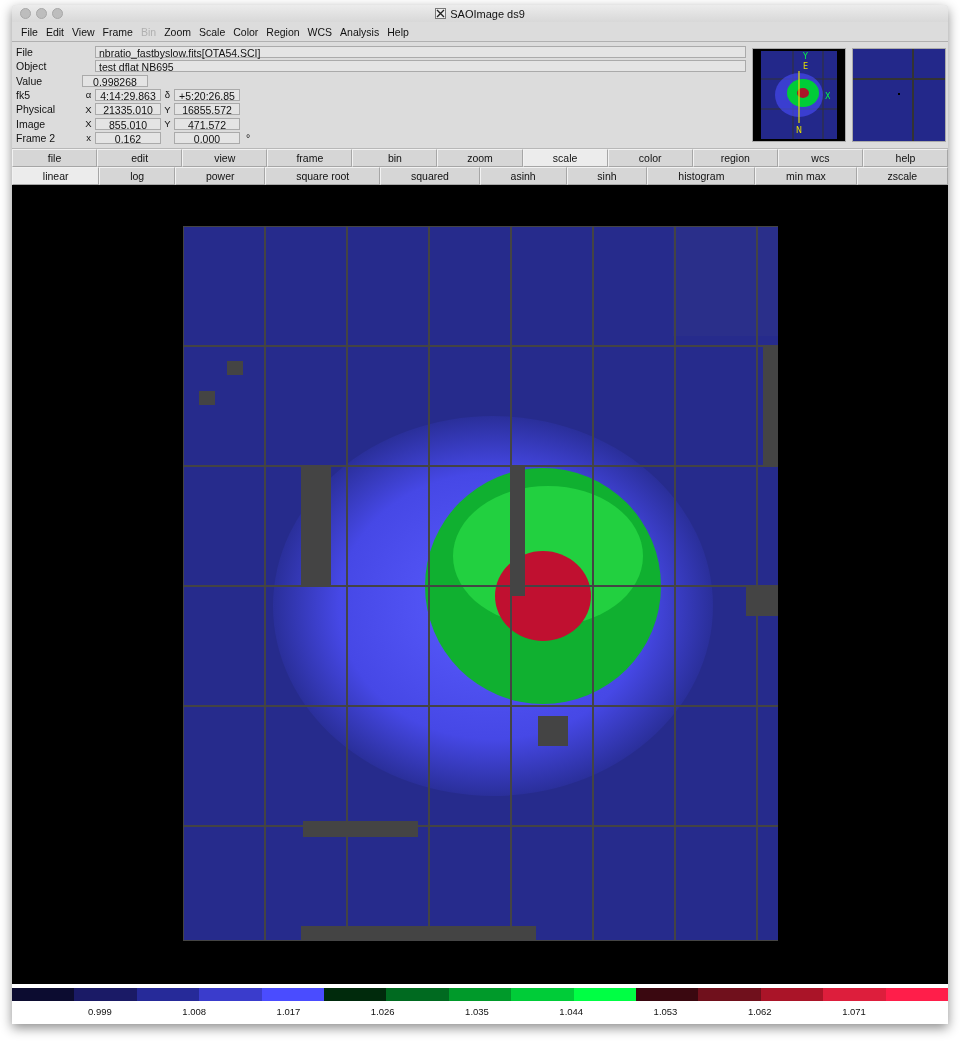 This screenshot has height=1046, width=960. Describe the element at coordinates (54, 31) in the screenshot. I see `menu-item: Edit` at that location.